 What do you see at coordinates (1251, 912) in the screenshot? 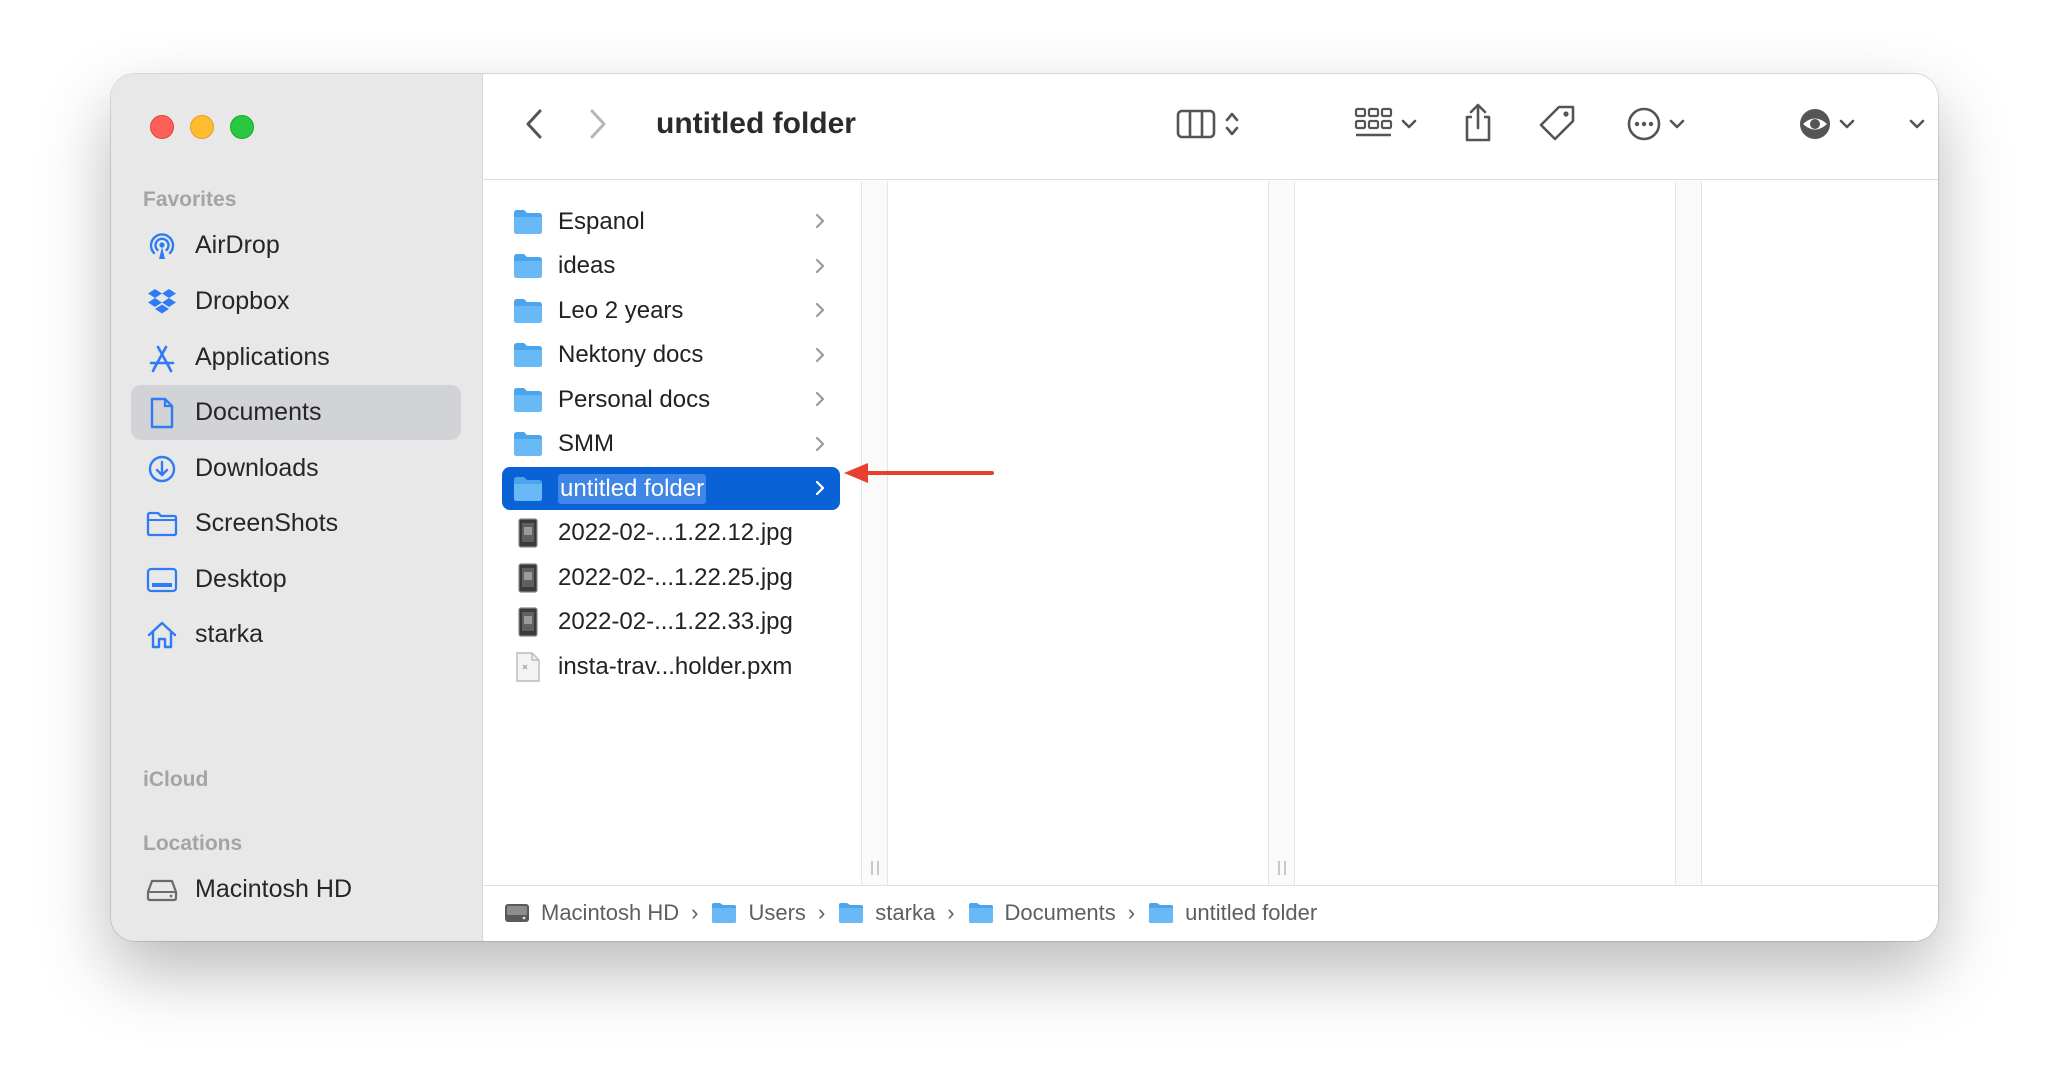
I see `breadcrumb-label: untitled folder` at bounding box center [1251, 912].